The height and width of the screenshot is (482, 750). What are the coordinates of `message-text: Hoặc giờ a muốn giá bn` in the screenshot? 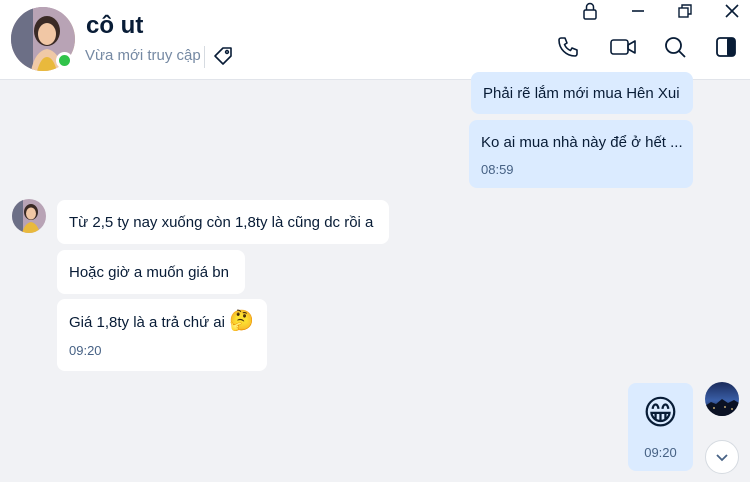 It's located at (149, 272).